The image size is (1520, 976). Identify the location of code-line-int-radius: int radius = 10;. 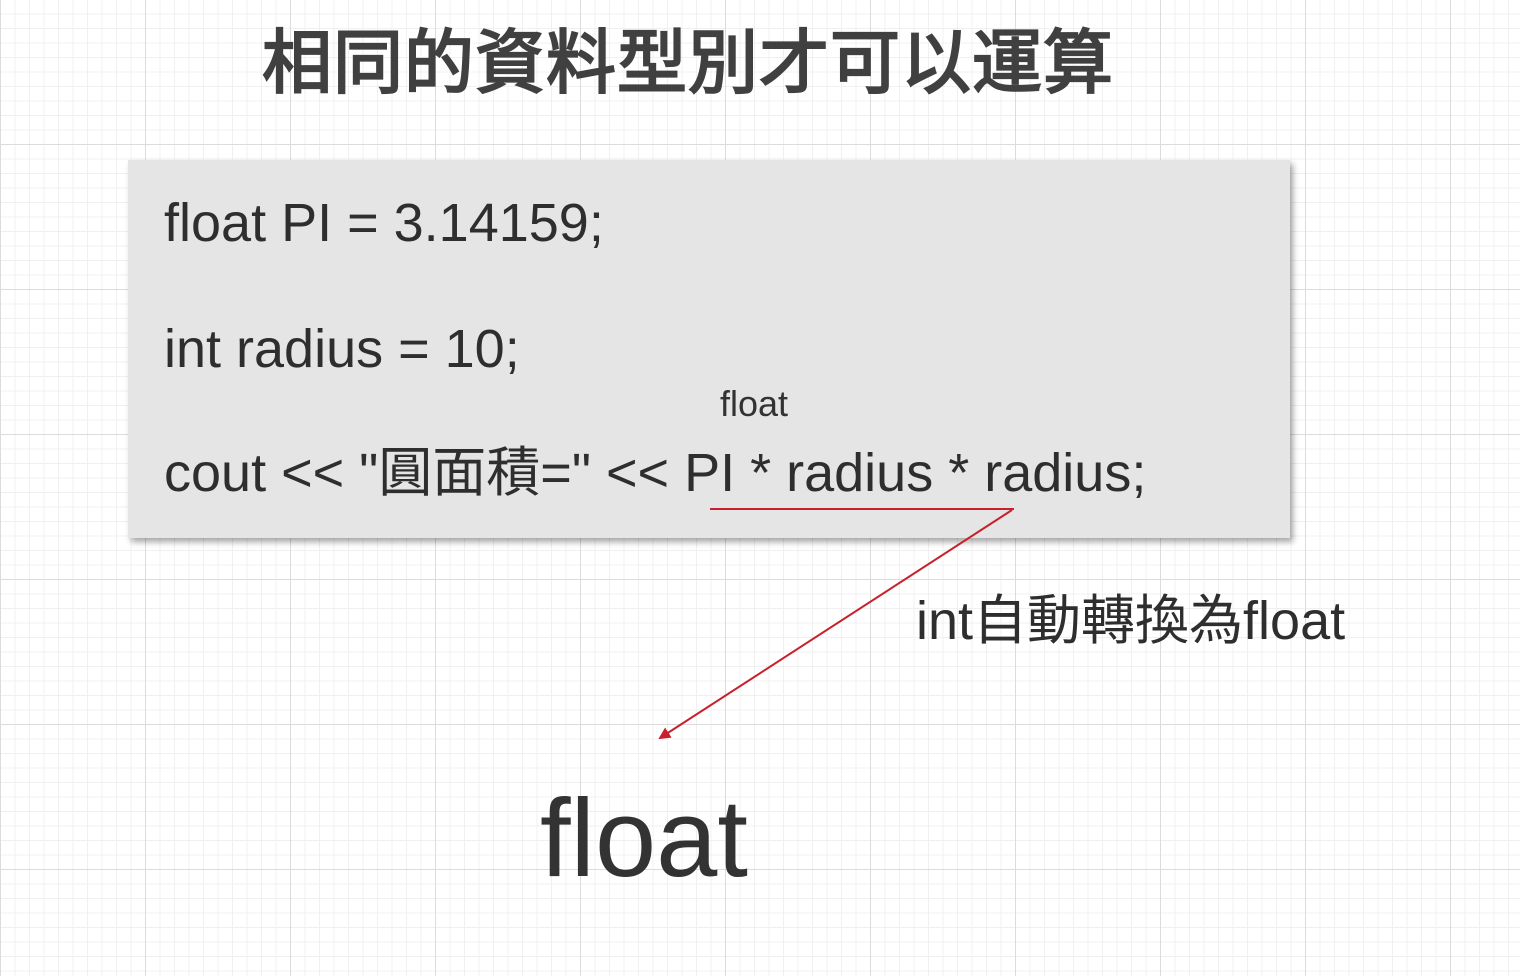
(342, 349).